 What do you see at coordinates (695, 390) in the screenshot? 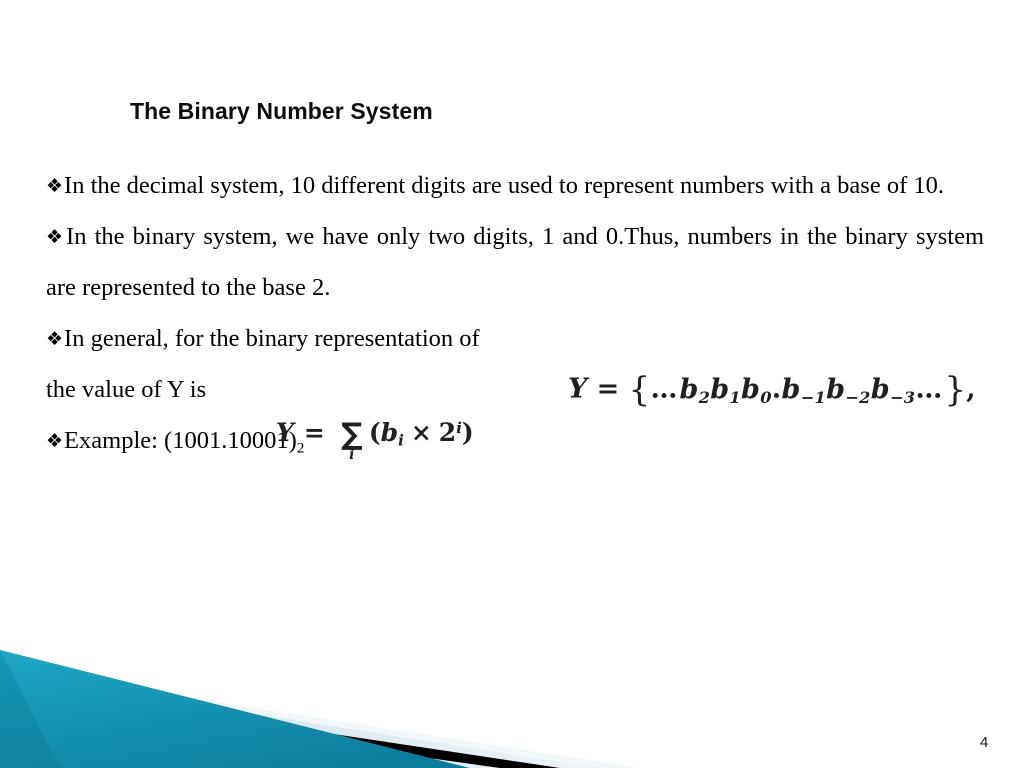
I see `equation-set-term-b2: b2` at bounding box center [695, 390].